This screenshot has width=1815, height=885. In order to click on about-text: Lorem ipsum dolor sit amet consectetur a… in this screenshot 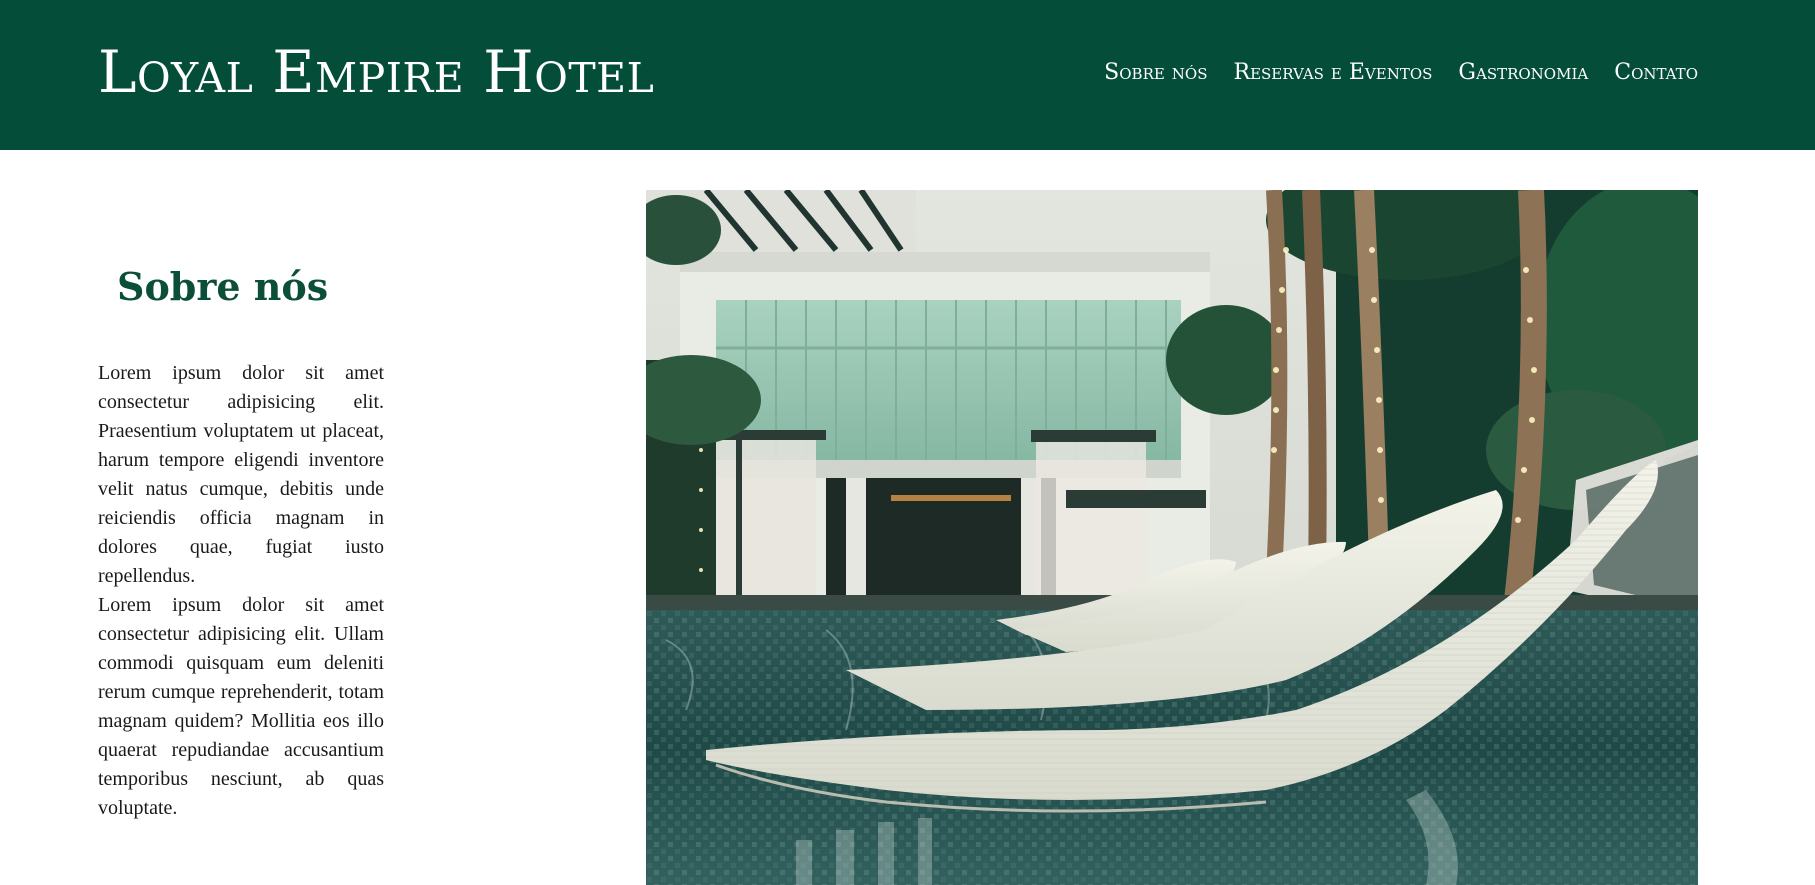, I will do `click(241, 591)`.